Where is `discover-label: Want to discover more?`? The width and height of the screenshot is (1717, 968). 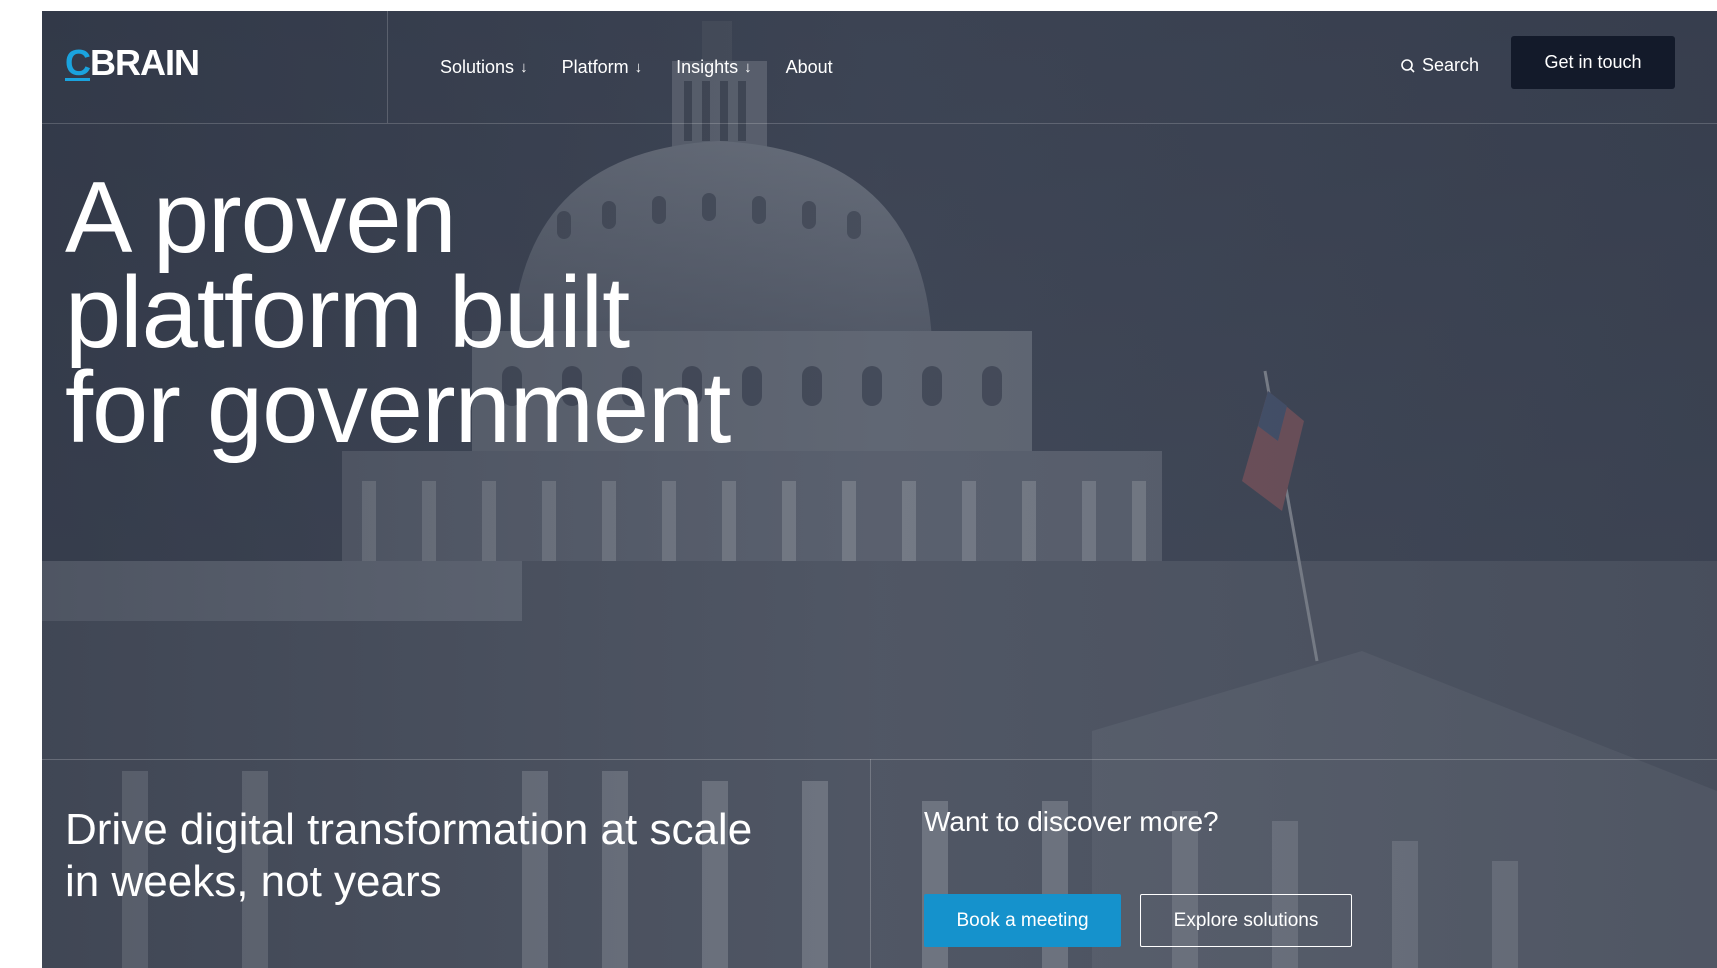
discover-label: Want to discover more? is located at coordinates (1071, 821).